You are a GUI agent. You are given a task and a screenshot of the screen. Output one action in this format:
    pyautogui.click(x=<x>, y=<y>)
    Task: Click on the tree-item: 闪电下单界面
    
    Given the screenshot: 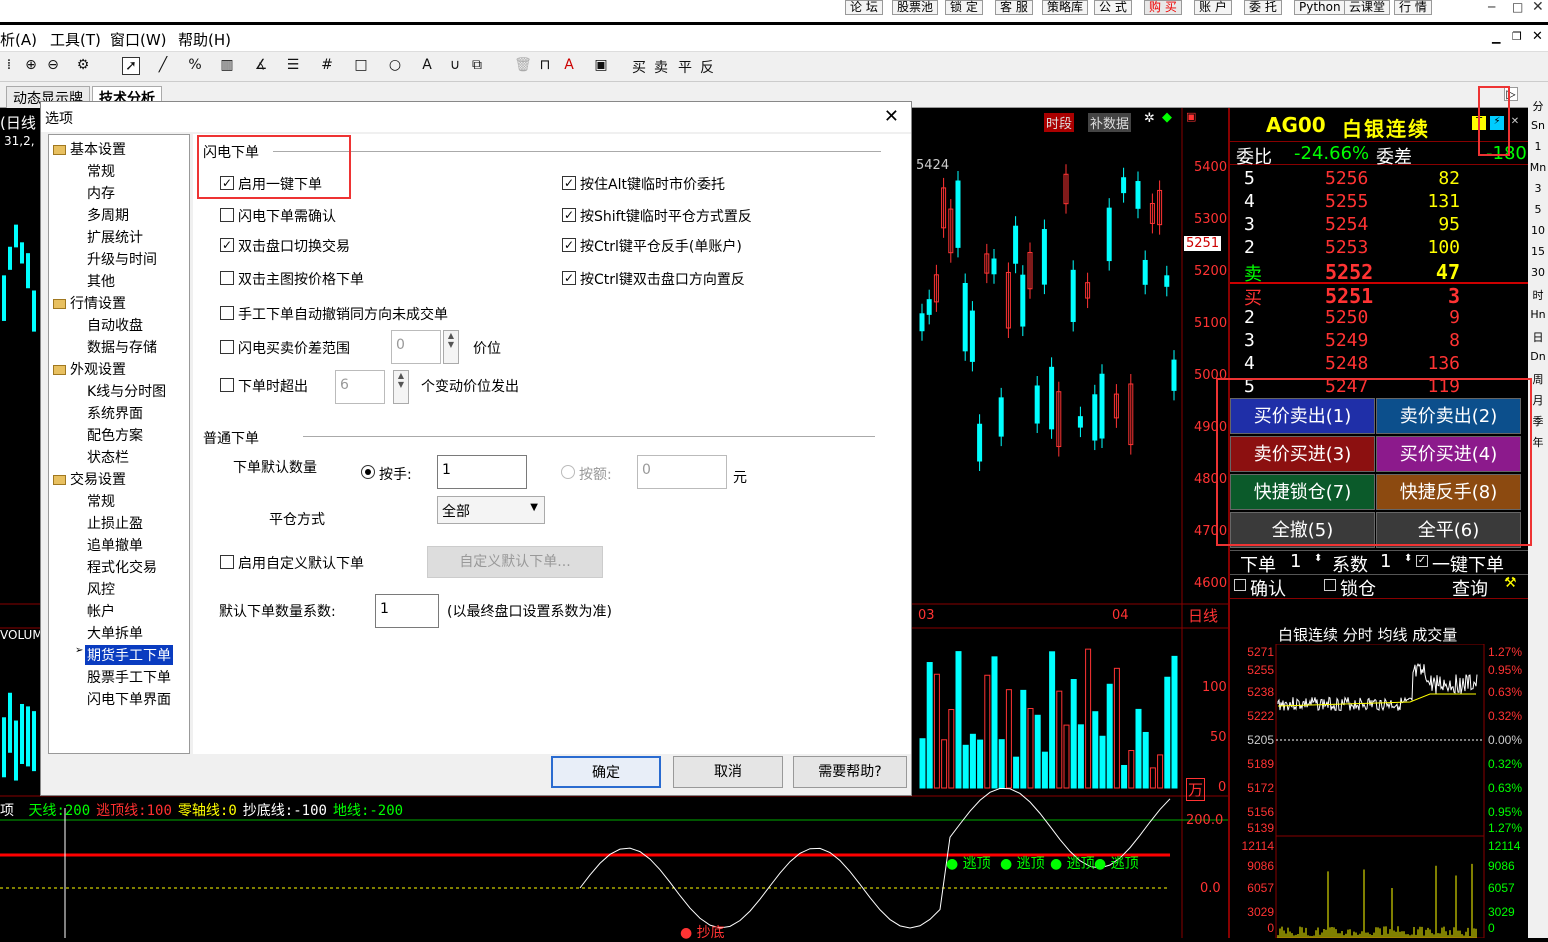 What is the action you would take?
    pyautogui.click(x=129, y=699)
    